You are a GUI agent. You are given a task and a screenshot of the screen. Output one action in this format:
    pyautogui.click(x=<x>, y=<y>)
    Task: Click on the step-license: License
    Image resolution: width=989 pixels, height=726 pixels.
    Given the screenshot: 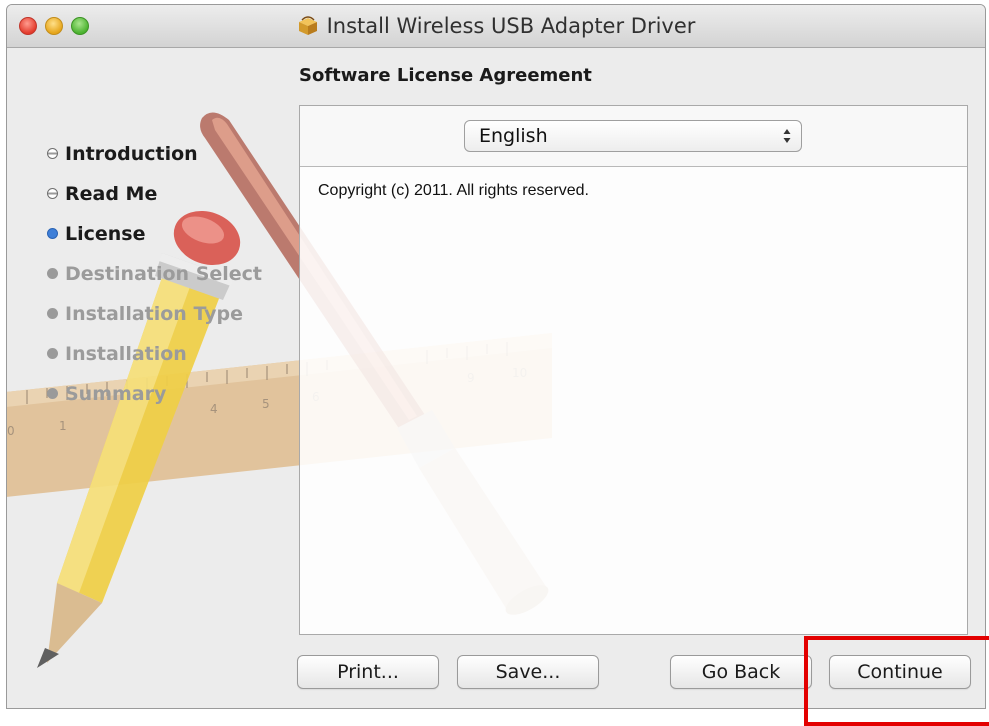 What is the action you would take?
    pyautogui.click(x=154, y=239)
    